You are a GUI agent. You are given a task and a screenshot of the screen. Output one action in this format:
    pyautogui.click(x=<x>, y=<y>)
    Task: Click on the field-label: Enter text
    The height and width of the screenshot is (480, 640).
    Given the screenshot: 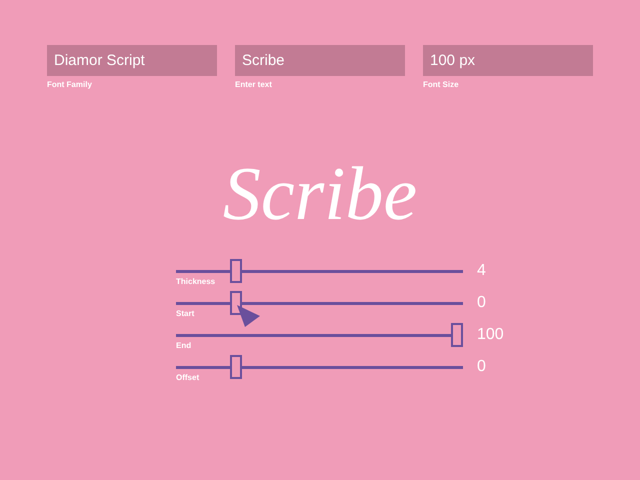 What is the action you would take?
    pyautogui.click(x=254, y=85)
    